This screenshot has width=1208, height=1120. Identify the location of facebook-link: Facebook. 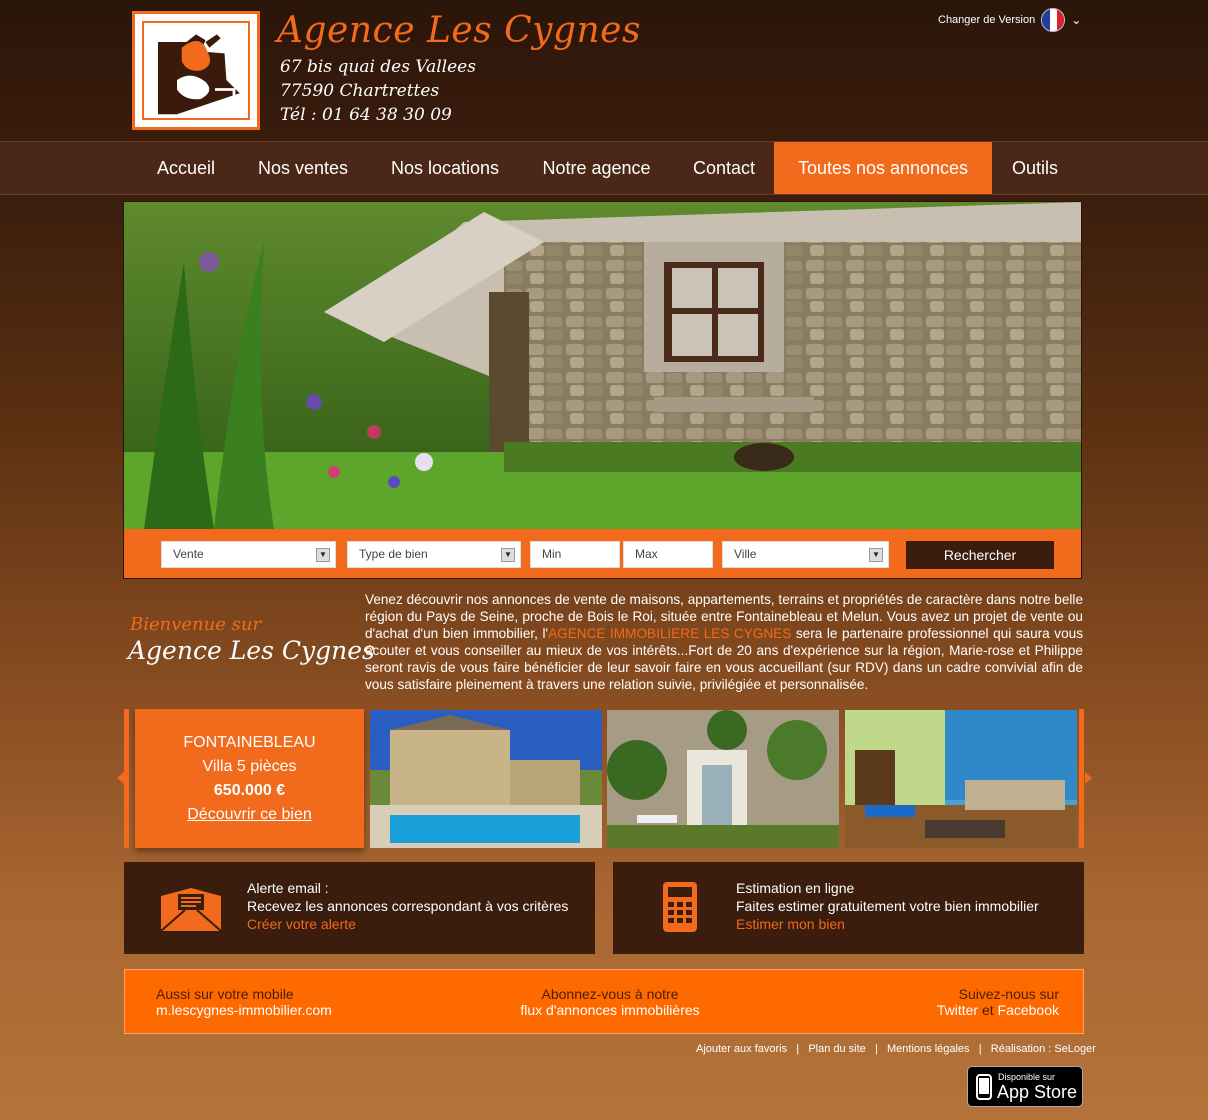
(1028, 1010).